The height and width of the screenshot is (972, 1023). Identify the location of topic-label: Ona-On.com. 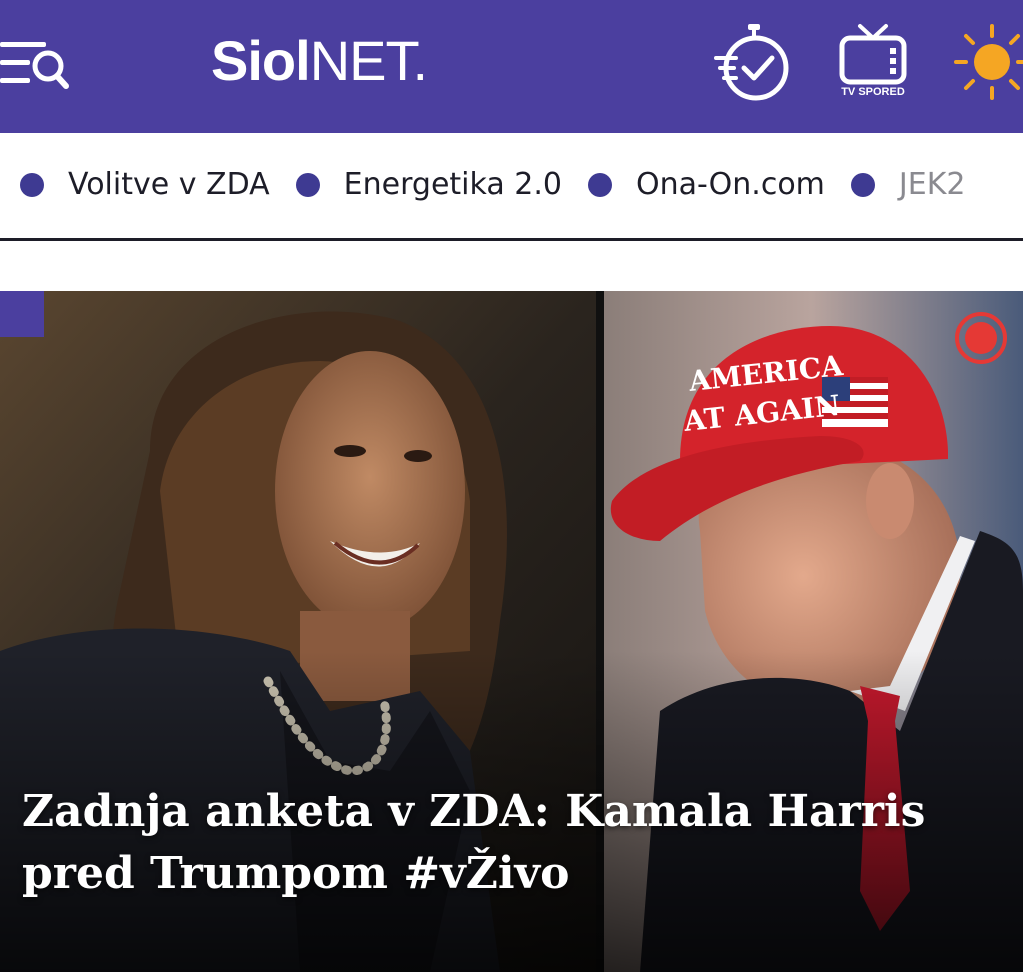
(730, 184).